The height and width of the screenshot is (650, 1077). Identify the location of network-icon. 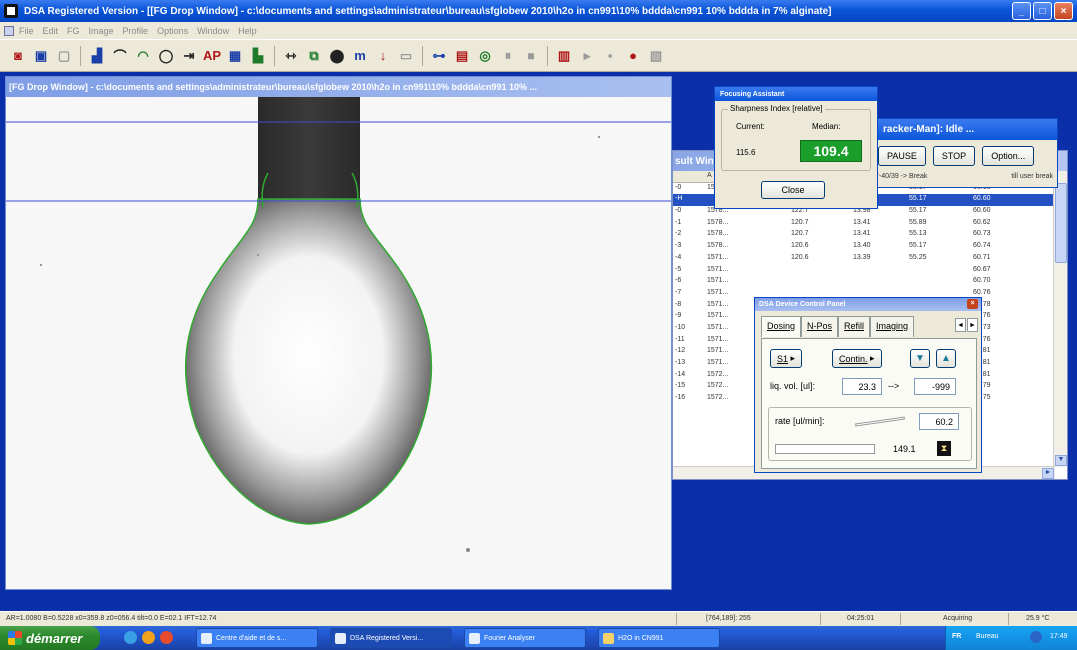
(1036, 637).